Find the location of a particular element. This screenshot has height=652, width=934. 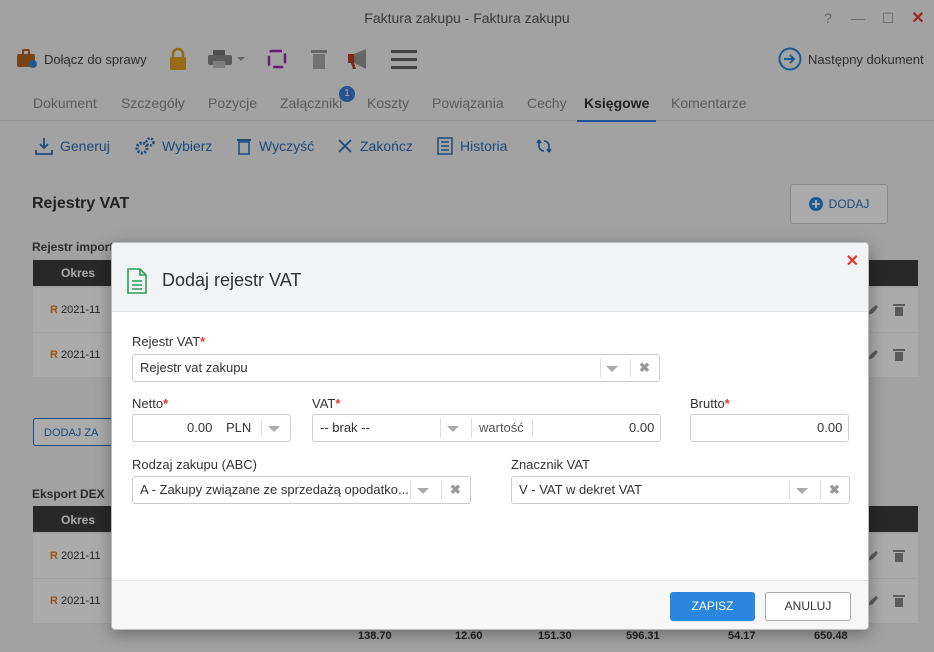

netto-label: Netto* is located at coordinates (150, 403).